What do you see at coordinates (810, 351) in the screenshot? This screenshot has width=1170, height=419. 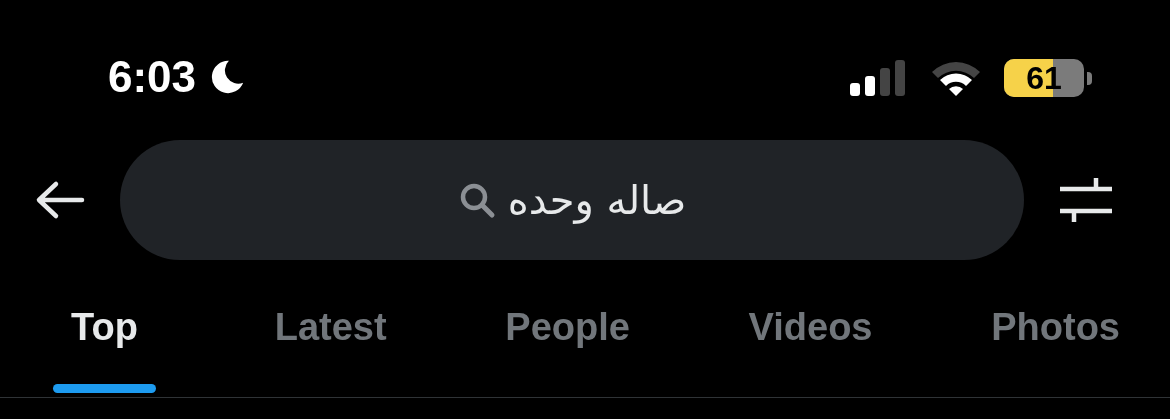 I see `tab: Videos` at bounding box center [810, 351].